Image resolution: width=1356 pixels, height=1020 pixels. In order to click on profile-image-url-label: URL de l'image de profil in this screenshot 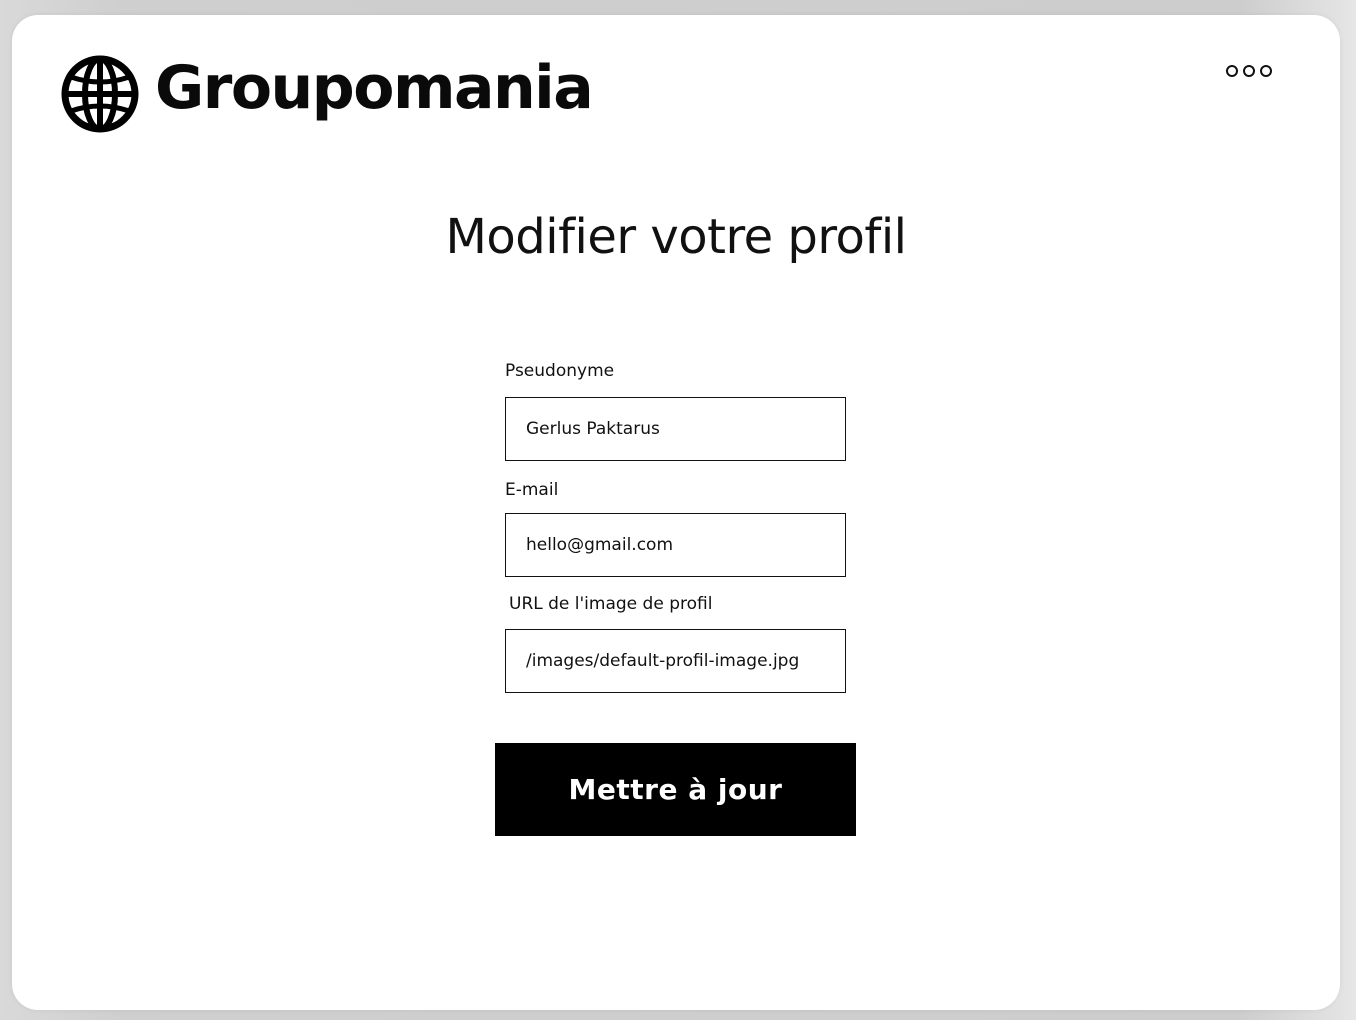, I will do `click(611, 604)`.